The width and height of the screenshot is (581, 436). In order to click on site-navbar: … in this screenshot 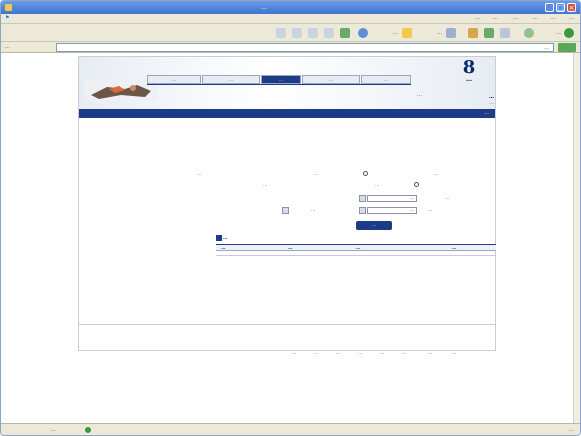, I will do `click(287, 113)`.